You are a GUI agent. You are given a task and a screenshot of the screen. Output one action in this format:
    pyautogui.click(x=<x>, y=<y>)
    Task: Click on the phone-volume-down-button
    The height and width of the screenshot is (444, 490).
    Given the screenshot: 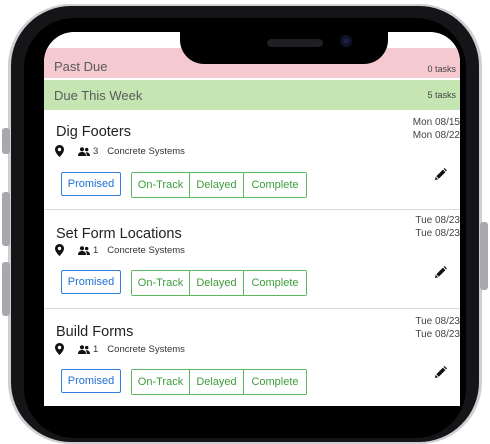 What is the action you would take?
    pyautogui.click(x=6, y=289)
    